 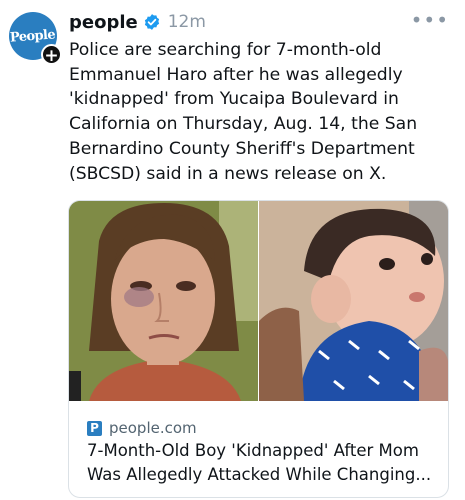 I want to click on avatar: People +, so click(x=35, y=39).